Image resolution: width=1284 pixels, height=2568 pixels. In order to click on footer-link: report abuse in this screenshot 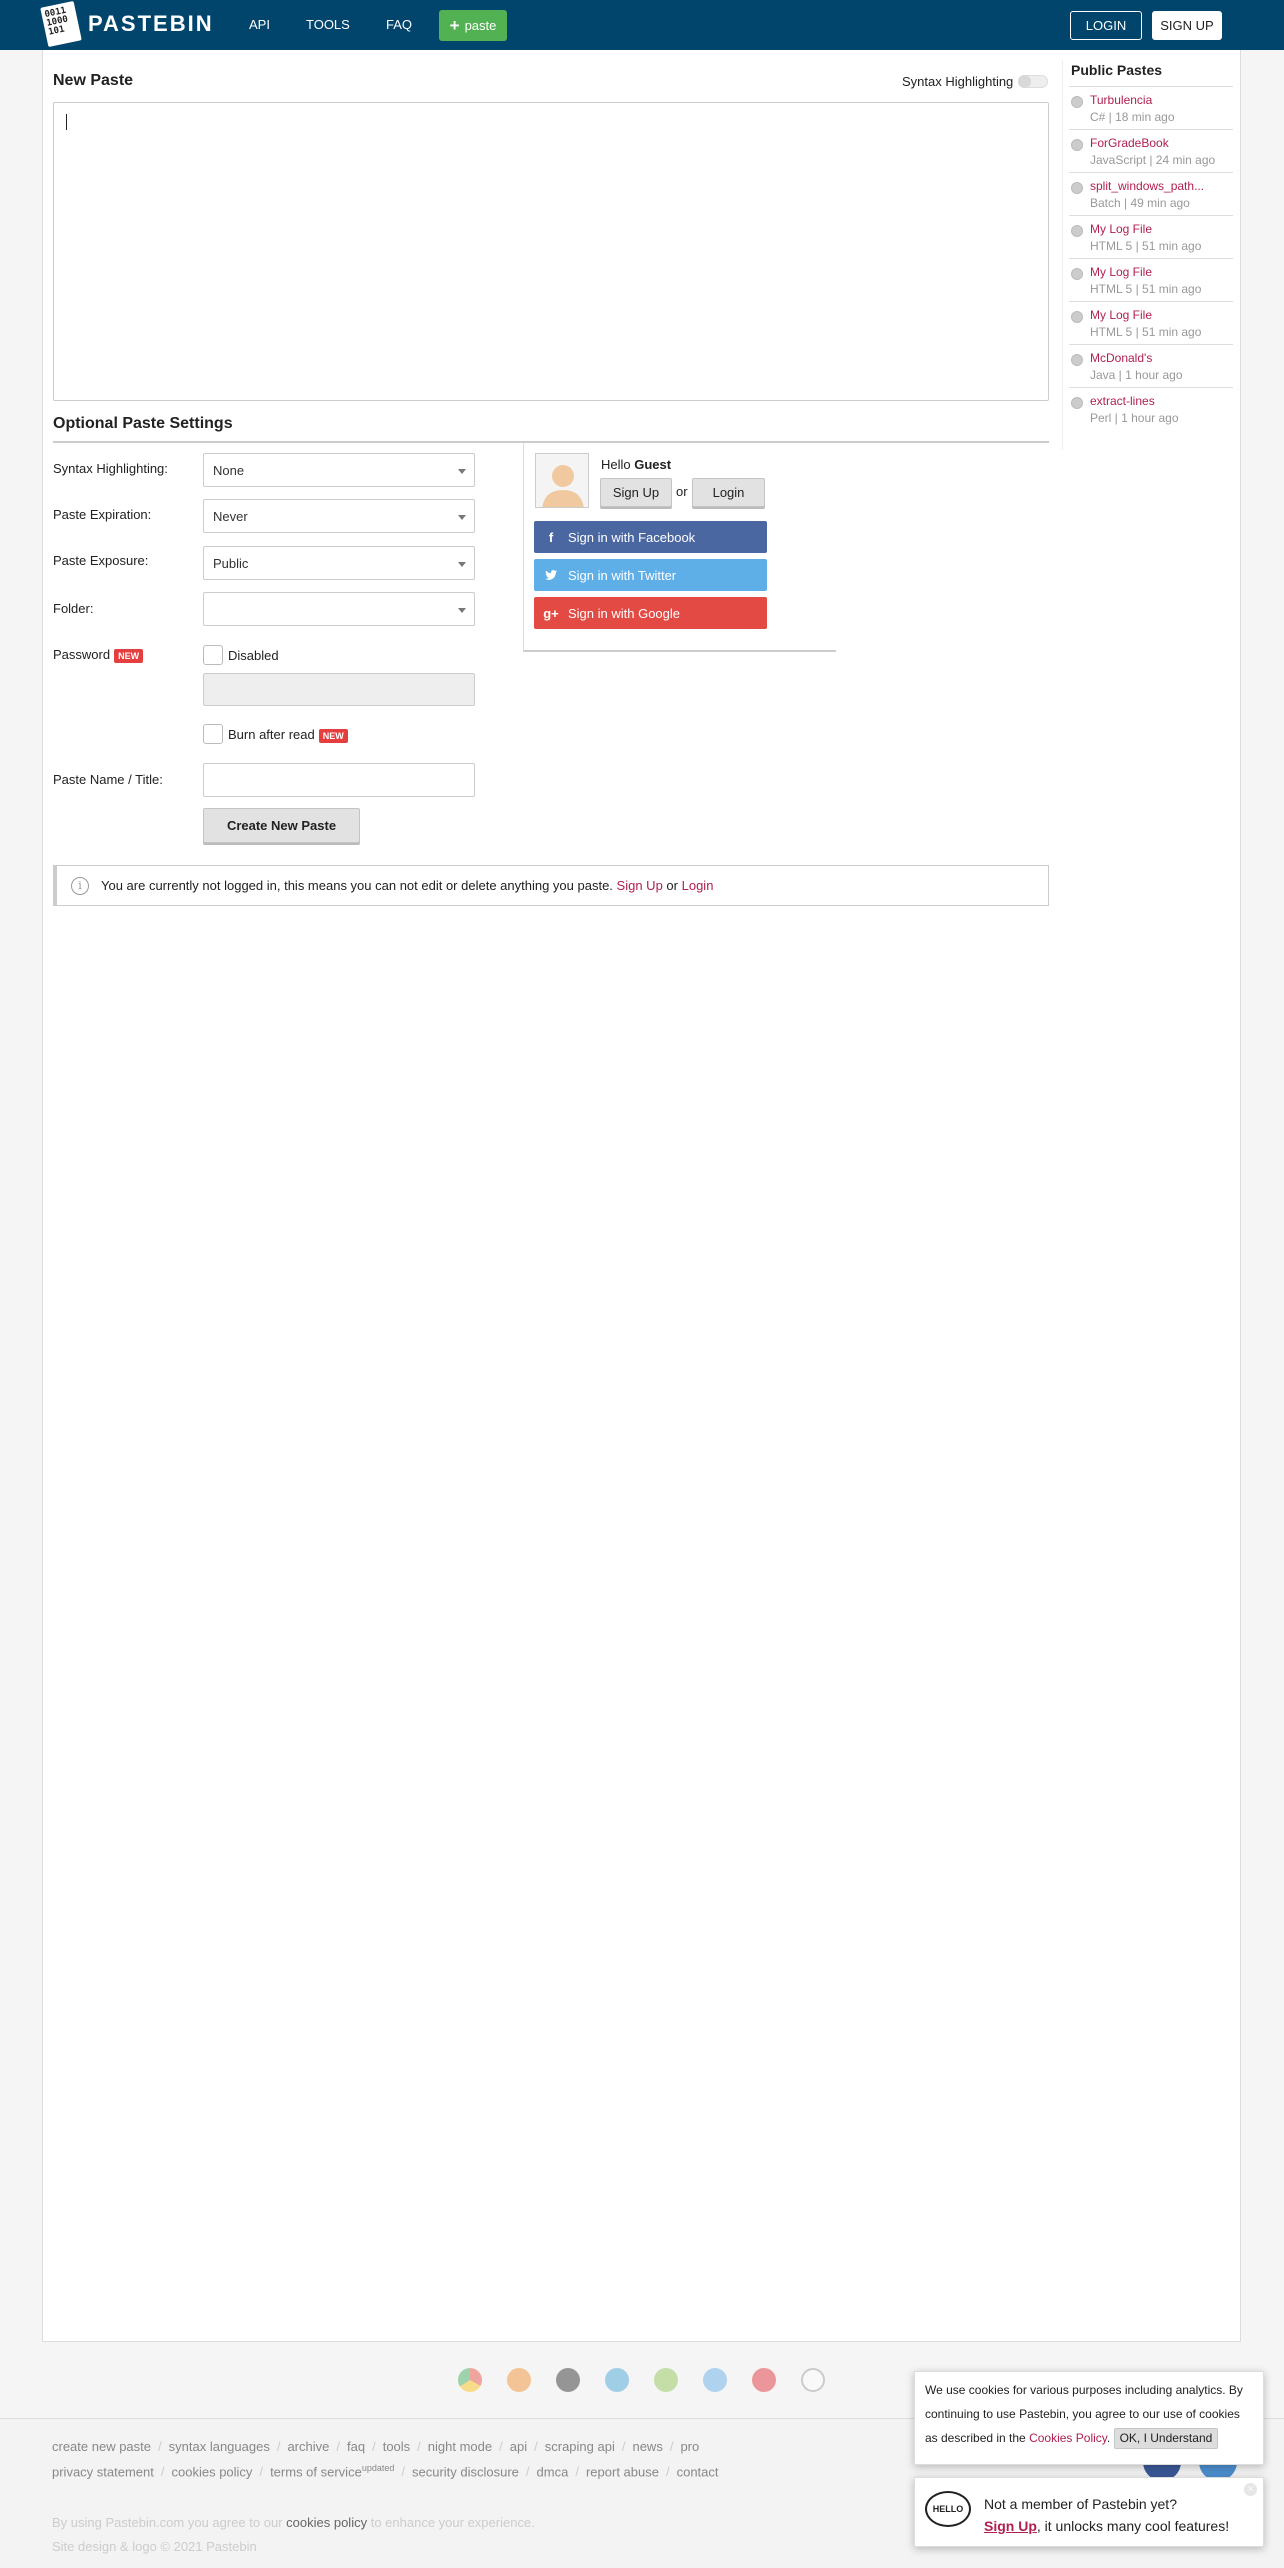, I will do `click(622, 2471)`.